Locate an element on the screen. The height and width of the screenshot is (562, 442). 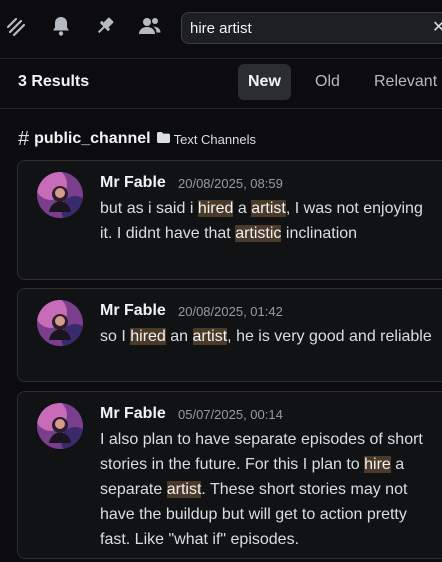
message-timestamp: 20/08/2025, 01:42 is located at coordinates (230, 311).